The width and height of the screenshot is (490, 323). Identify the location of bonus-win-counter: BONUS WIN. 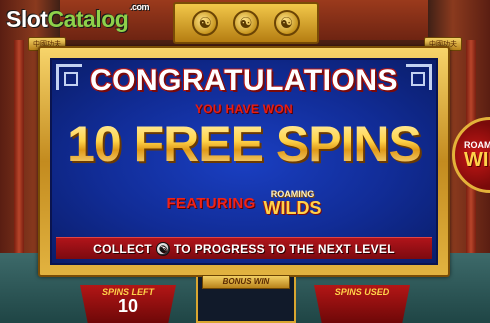
(246, 299).